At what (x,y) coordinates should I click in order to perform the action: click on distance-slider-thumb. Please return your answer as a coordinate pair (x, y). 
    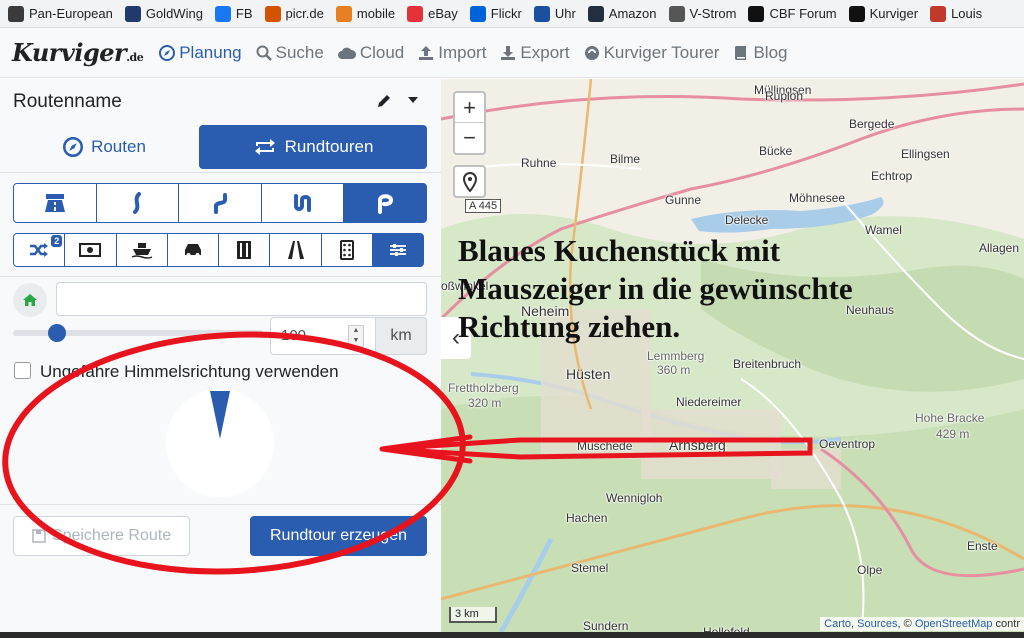
    Looking at the image, I should click on (56, 333).